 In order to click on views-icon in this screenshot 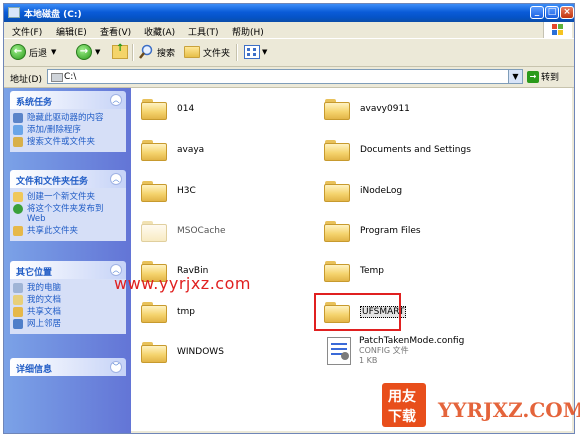, I will do `click(252, 52)`.